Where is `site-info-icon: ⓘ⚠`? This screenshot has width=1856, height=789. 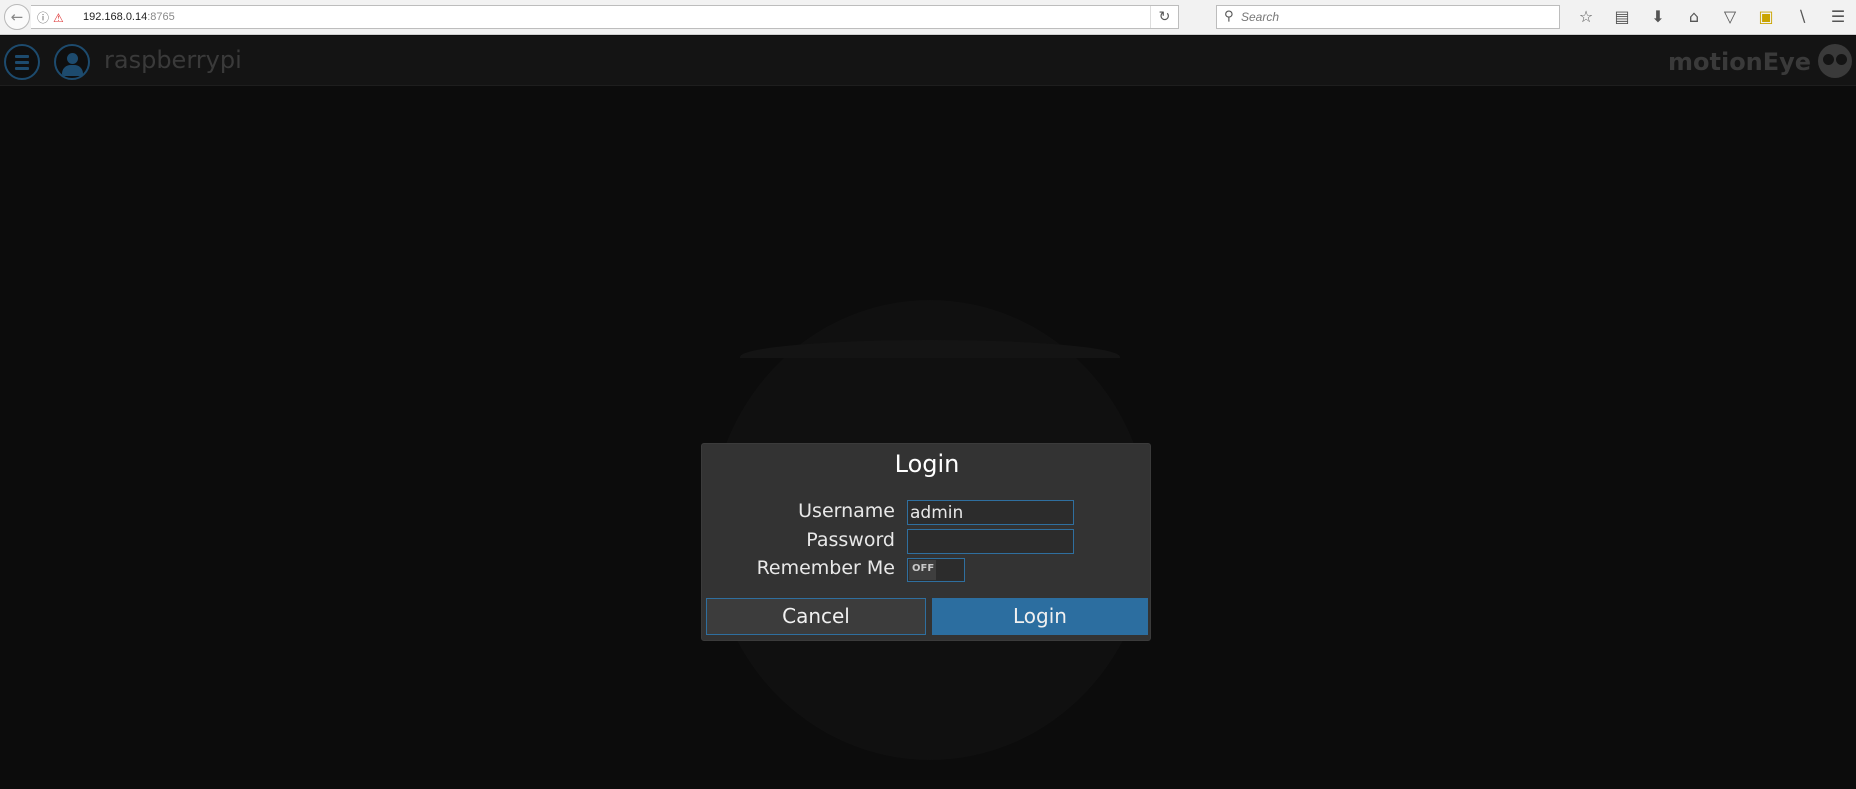 site-info-icon: ⓘ⚠ is located at coordinates (52, 17).